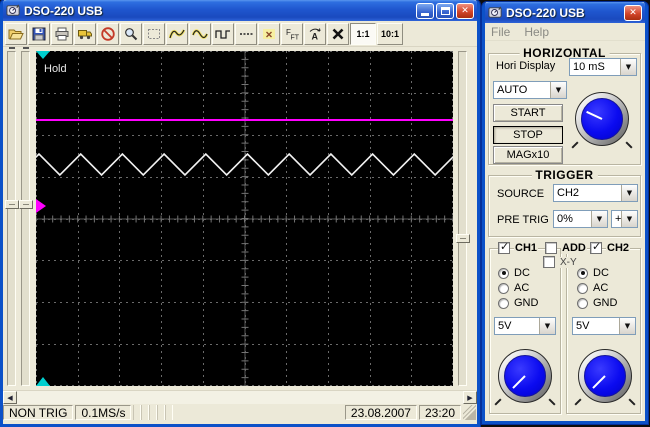  I want to click on add-checkbox: ADD, so click(566, 248).